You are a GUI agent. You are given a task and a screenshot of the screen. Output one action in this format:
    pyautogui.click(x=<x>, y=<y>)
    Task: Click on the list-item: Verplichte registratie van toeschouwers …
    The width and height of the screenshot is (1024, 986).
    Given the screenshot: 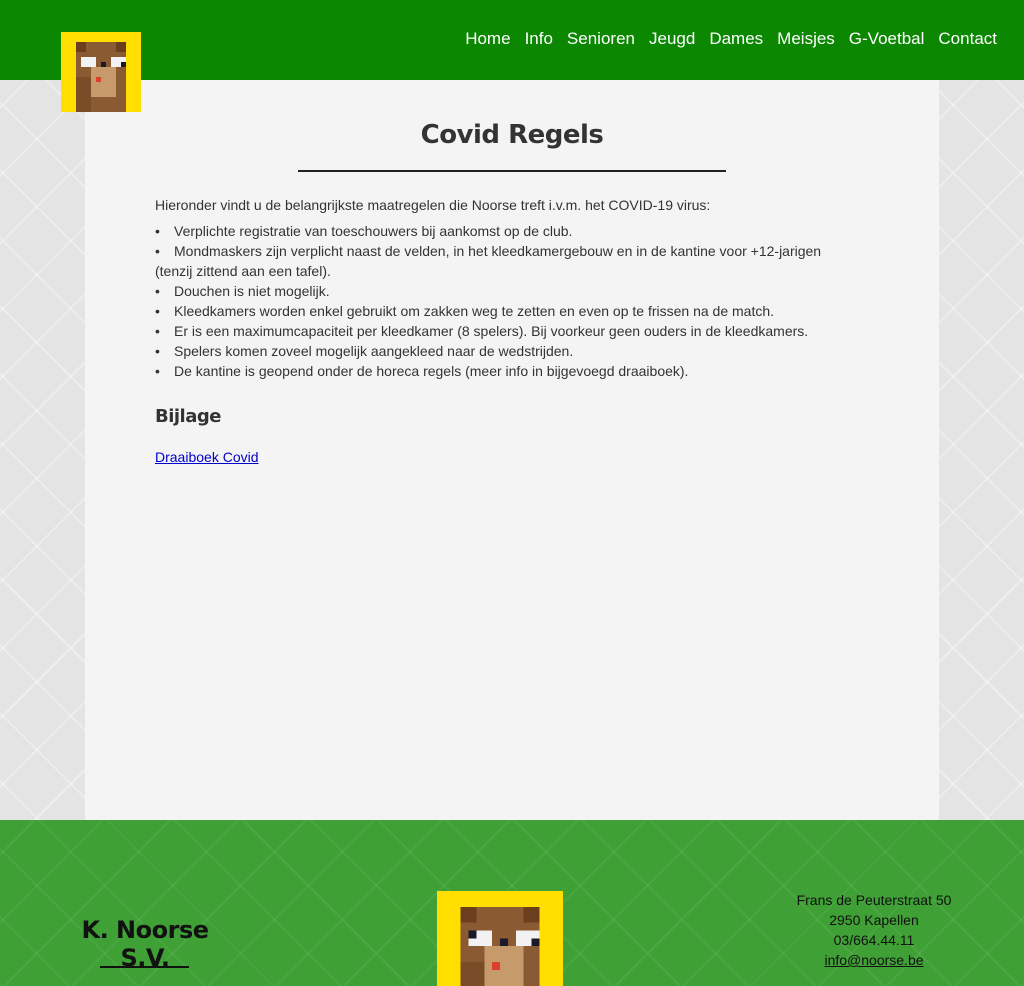 What is the action you would take?
    pyautogui.click(x=505, y=231)
    